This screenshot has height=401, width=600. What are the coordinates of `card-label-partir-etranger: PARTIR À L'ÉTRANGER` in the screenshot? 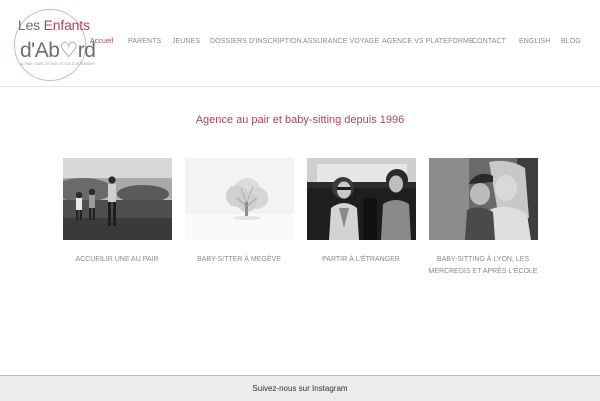 It's located at (361, 260).